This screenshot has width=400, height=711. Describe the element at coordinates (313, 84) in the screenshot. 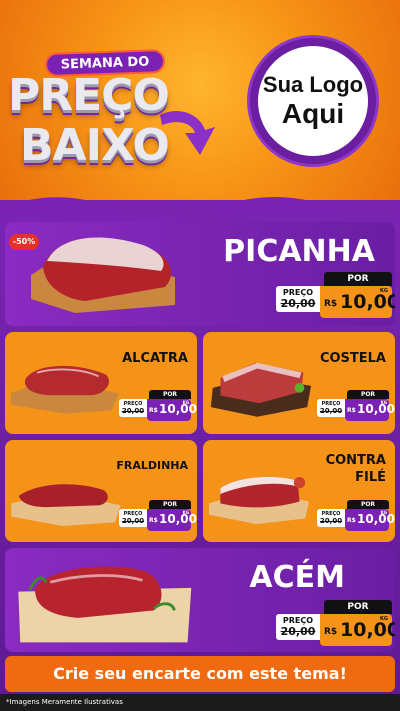

I see `logo-text-line1: Sua Logo` at that location.